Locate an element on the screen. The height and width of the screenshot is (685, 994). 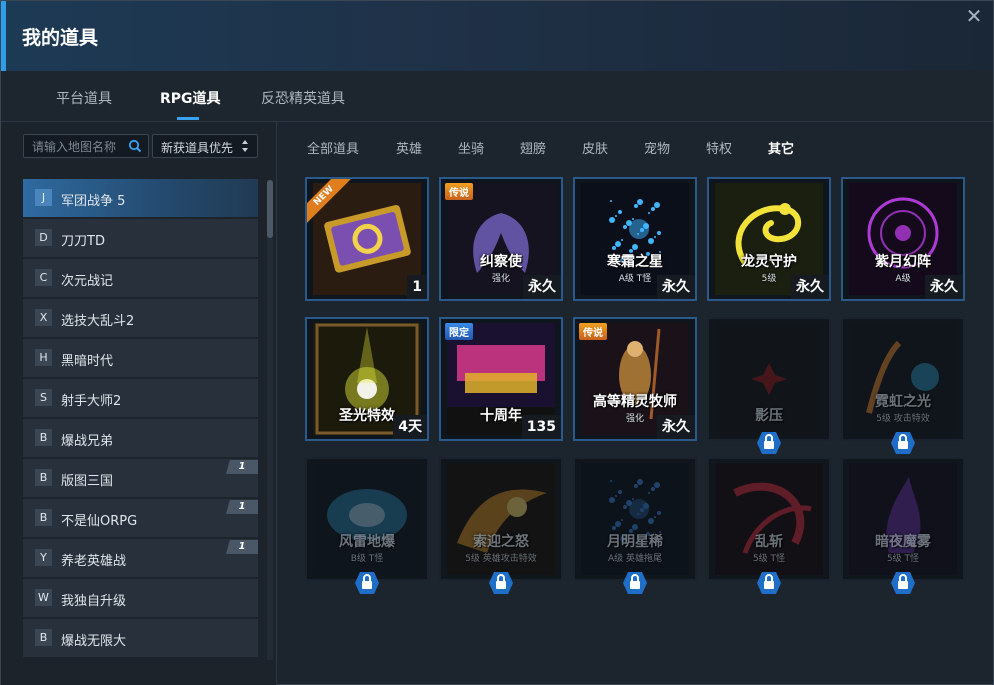
map-list-item: B 爆战兄弟 is located at coordinates (140, 438).